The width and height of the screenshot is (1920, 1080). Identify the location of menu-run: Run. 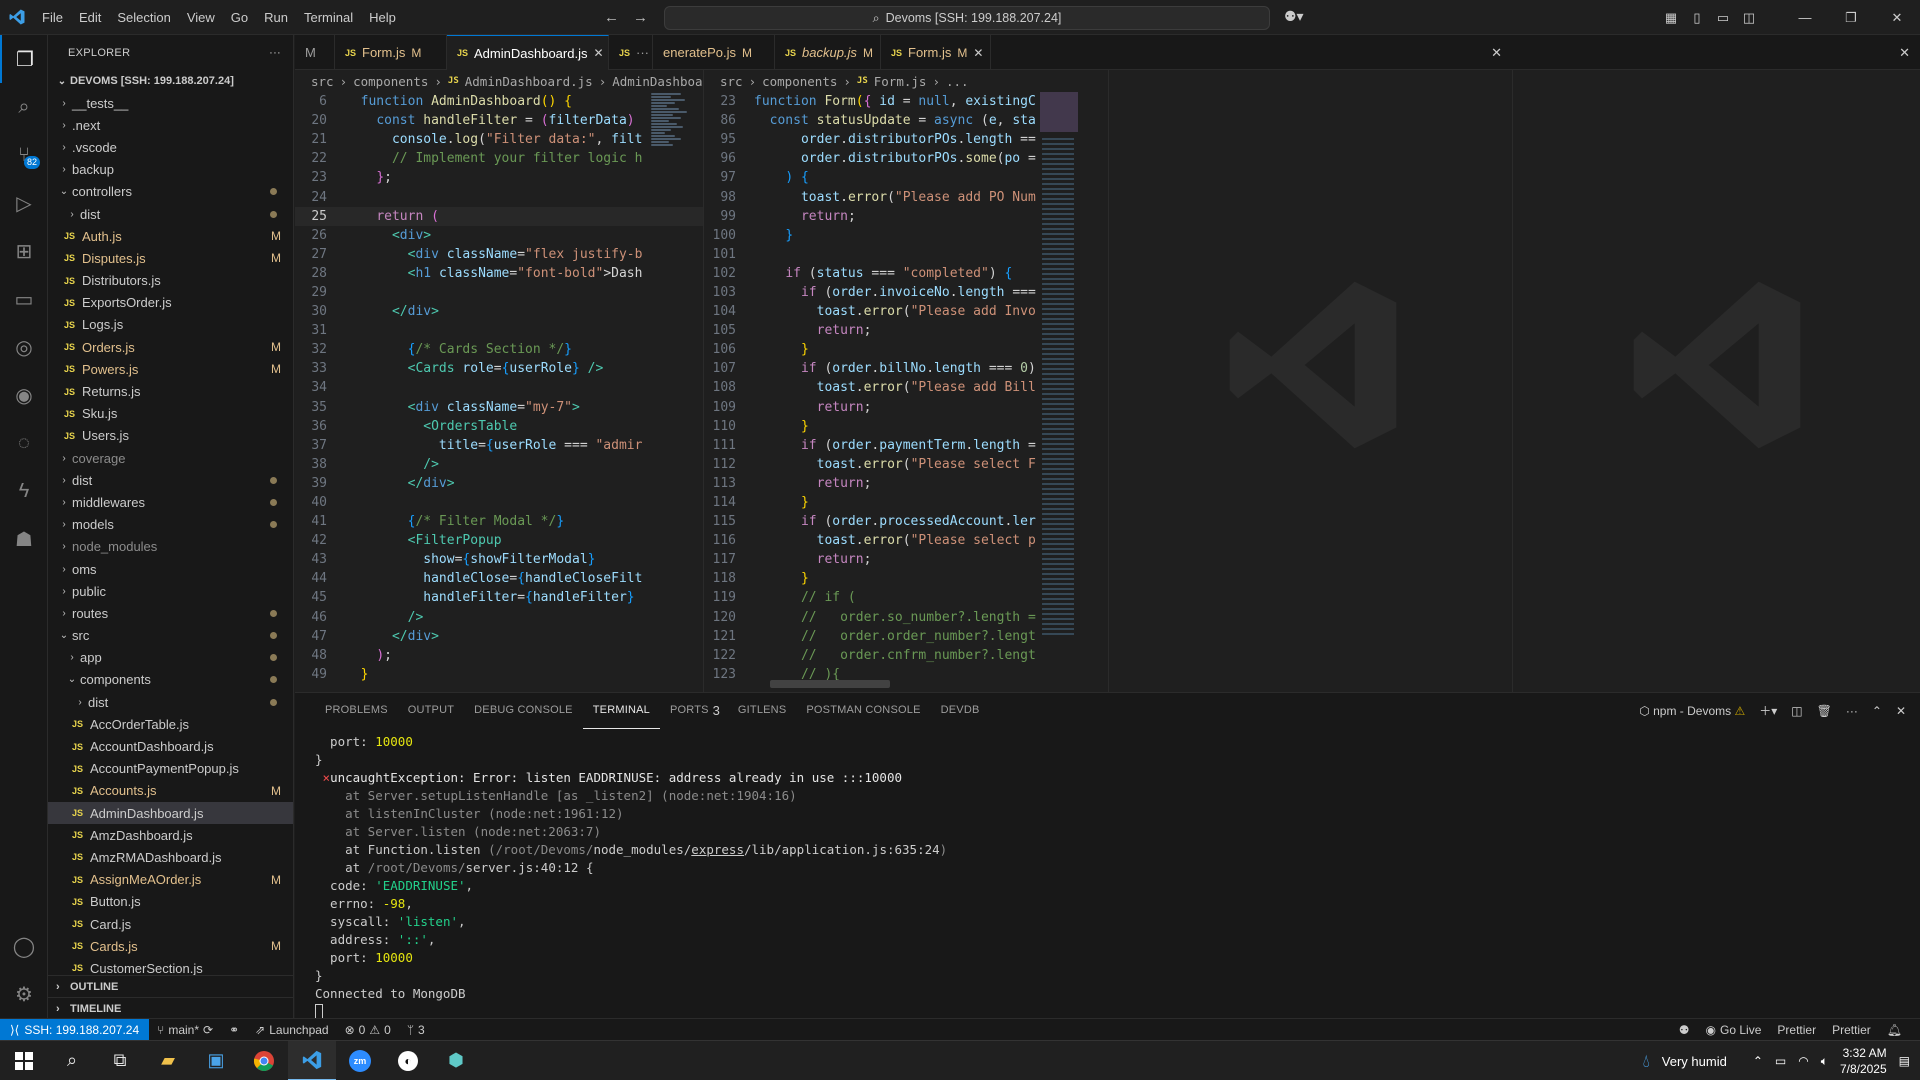
(276, 17).